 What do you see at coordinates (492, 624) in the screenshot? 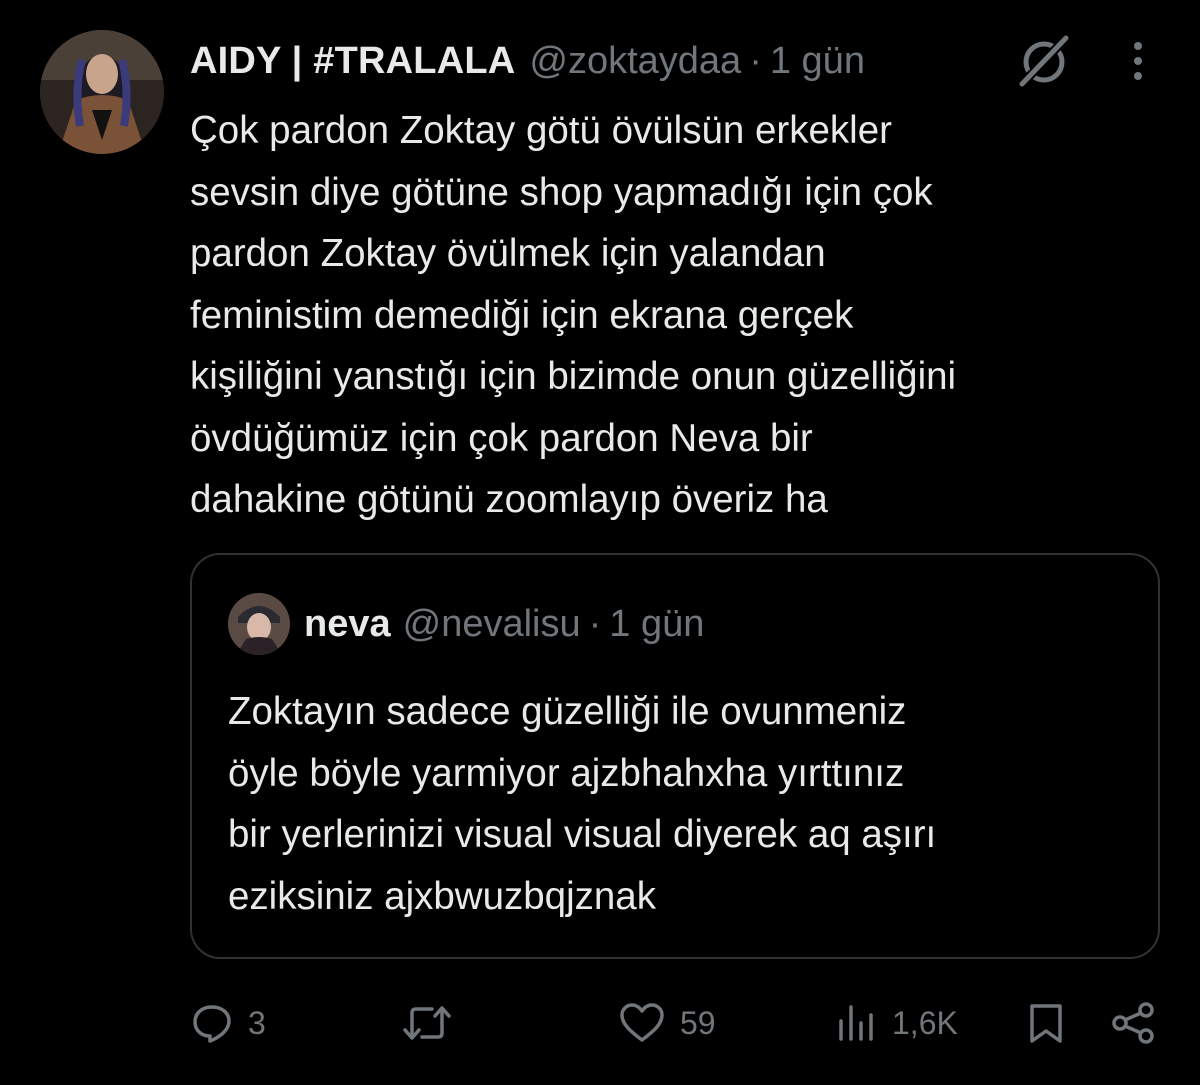
I see `quote-user-handle: @nevalisu` at bounding box center [492, 624].